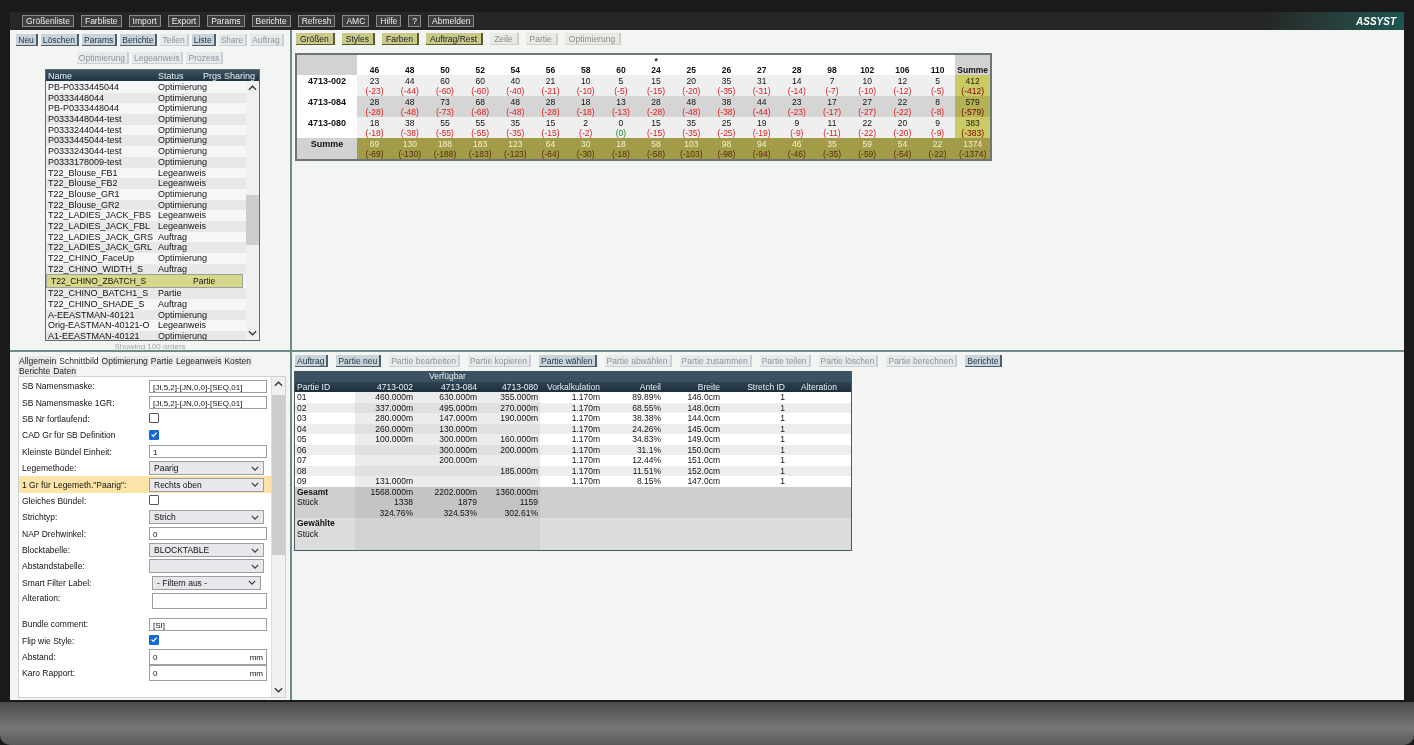 The height and width of the screenshot is (745, 1414). I want to click on toolbar-button: Partie neu, so click(359, 361).